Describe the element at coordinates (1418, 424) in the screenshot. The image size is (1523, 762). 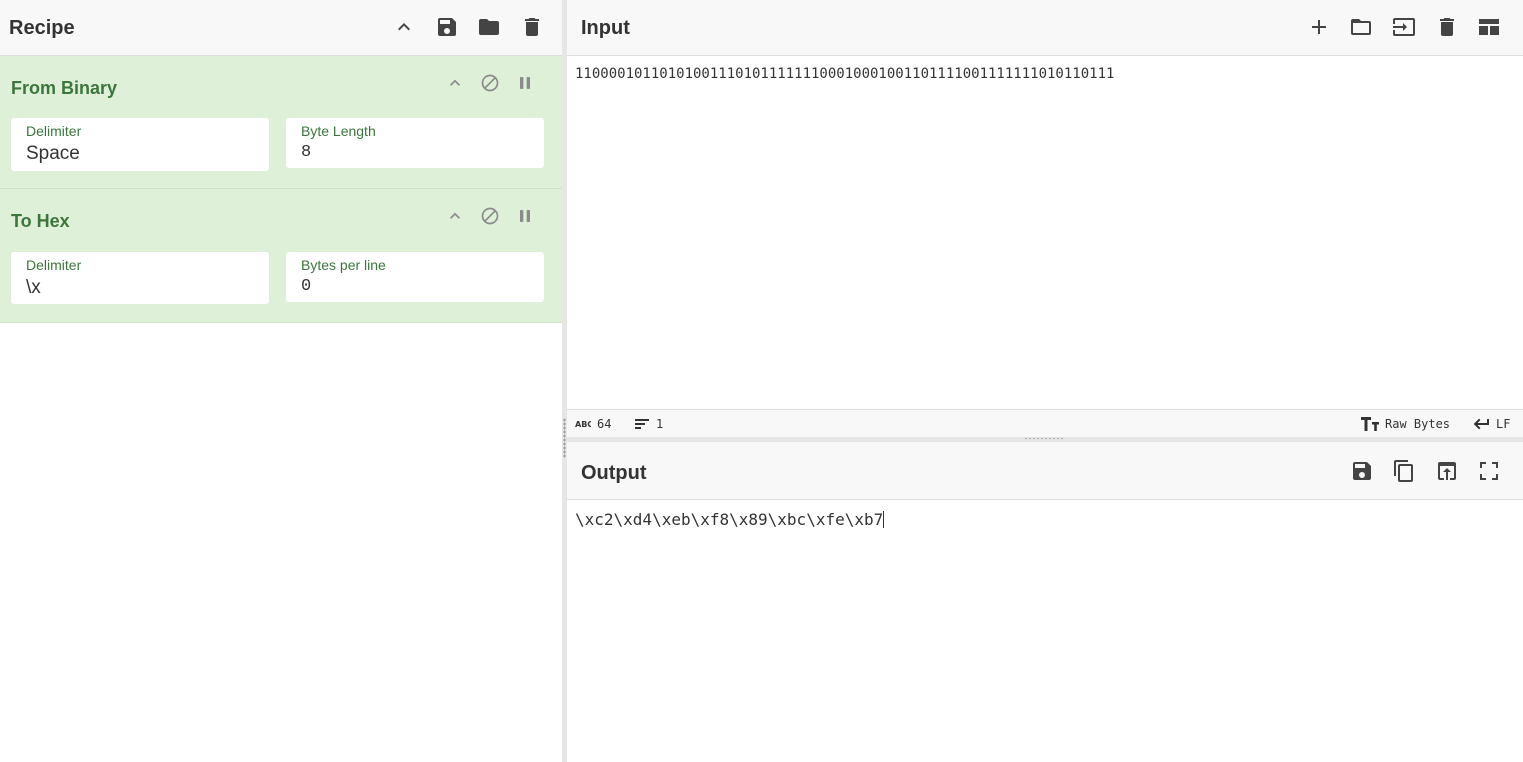
I see `encoding-value: Raw Bytes` at that location.